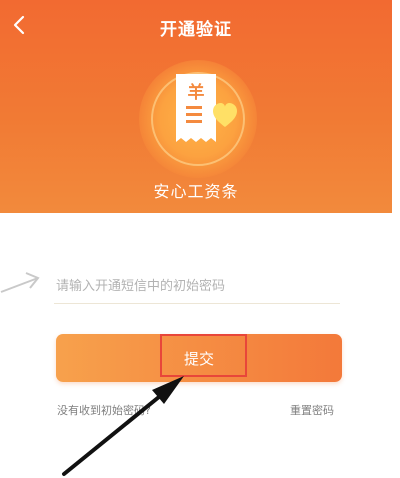 This screenshot has height=478, width=400. Describe the element at coordinates (199, 358) in the screenshot. I see `submit-button: 提交` at that location.